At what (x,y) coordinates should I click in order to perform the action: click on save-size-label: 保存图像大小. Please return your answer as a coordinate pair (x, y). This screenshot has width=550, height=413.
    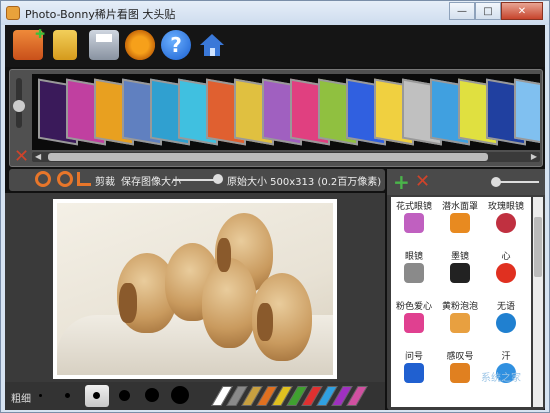
    Looking at the image, I should click on (151, 182).